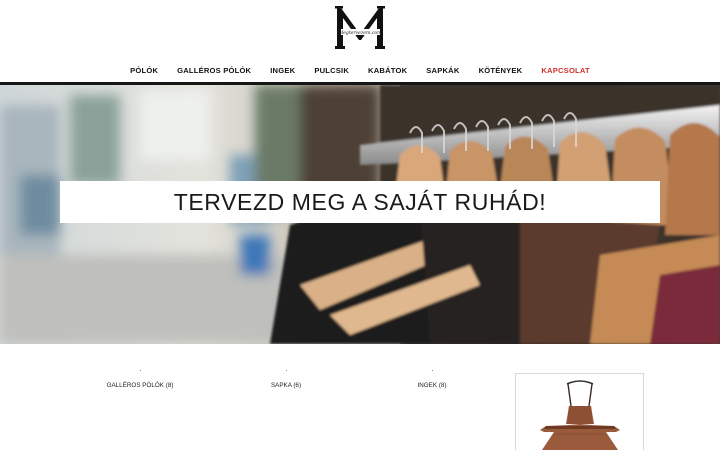 The width and height of the screenshot is (720, 450). Describe the element at coordinates (283, 70) in the screenshot. I see `nav-item-ingek: INGEK` at that location.